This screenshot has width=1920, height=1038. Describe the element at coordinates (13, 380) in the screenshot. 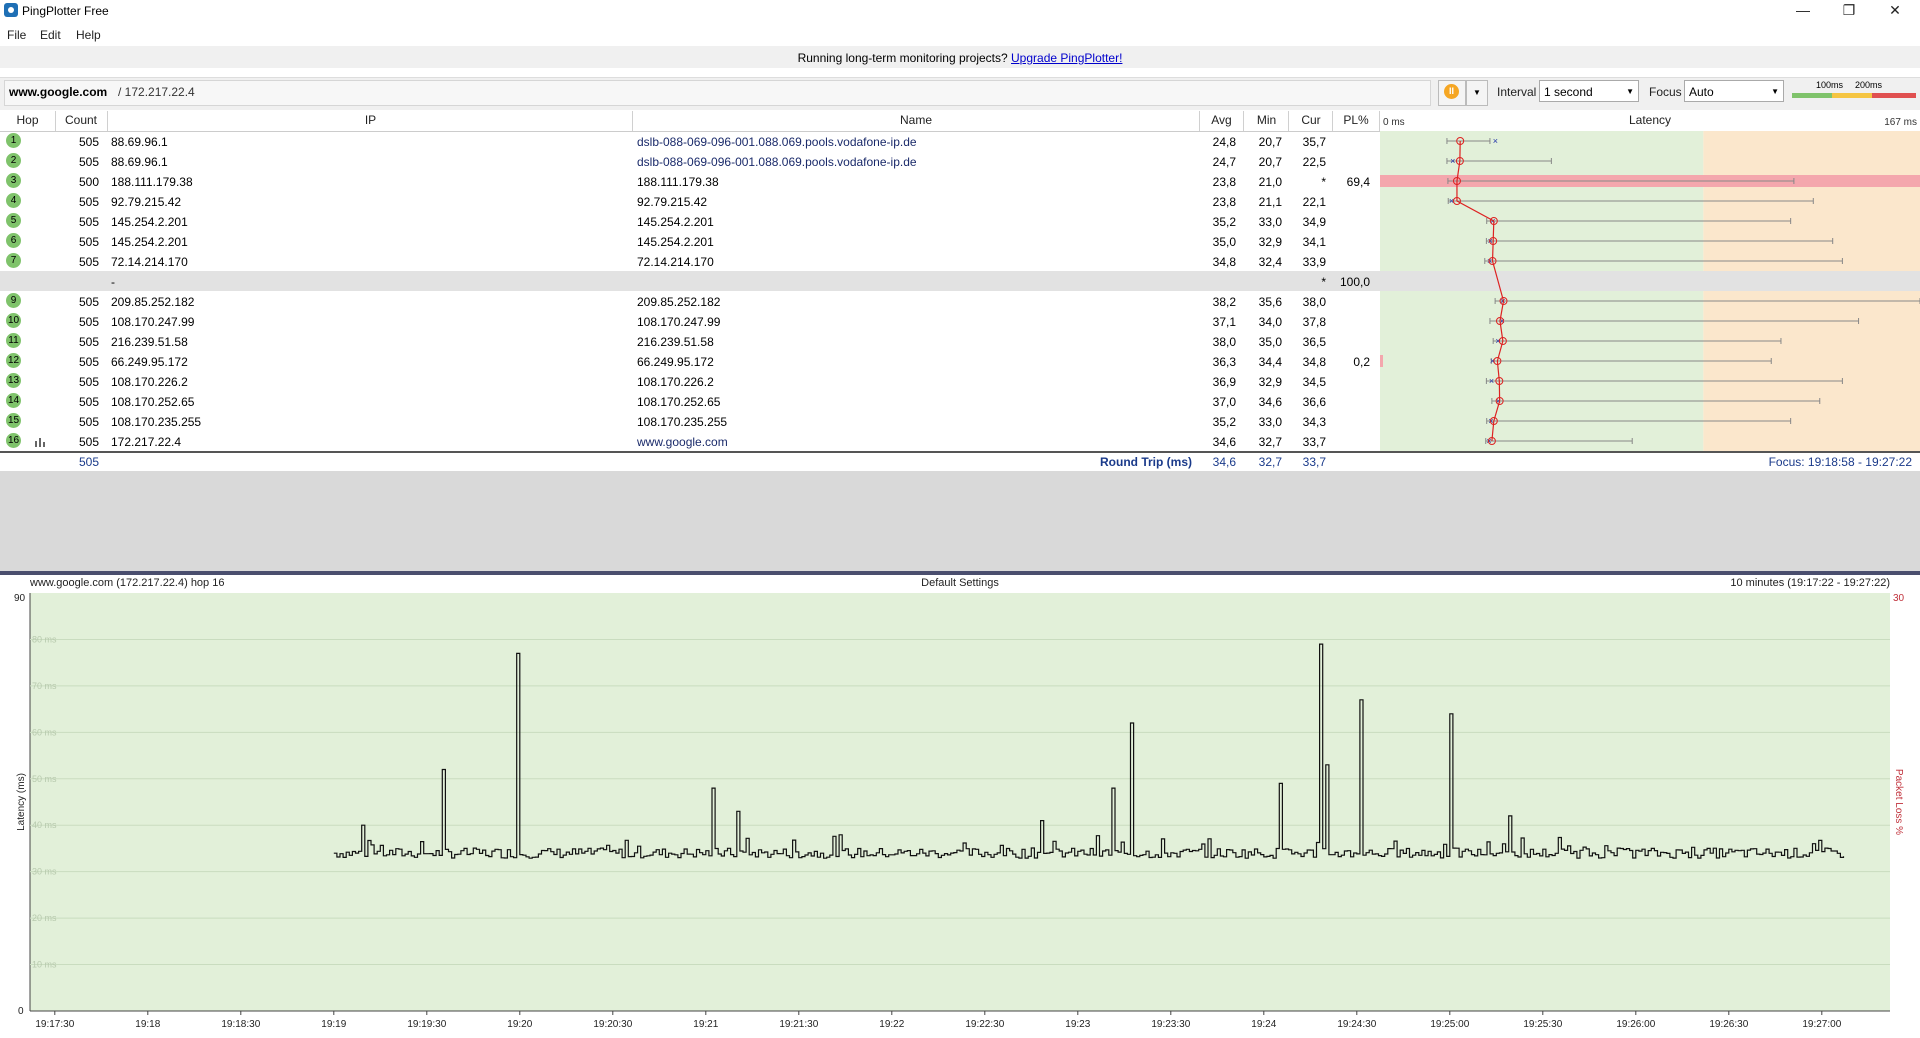

I see `hop-number: 13` at that location.